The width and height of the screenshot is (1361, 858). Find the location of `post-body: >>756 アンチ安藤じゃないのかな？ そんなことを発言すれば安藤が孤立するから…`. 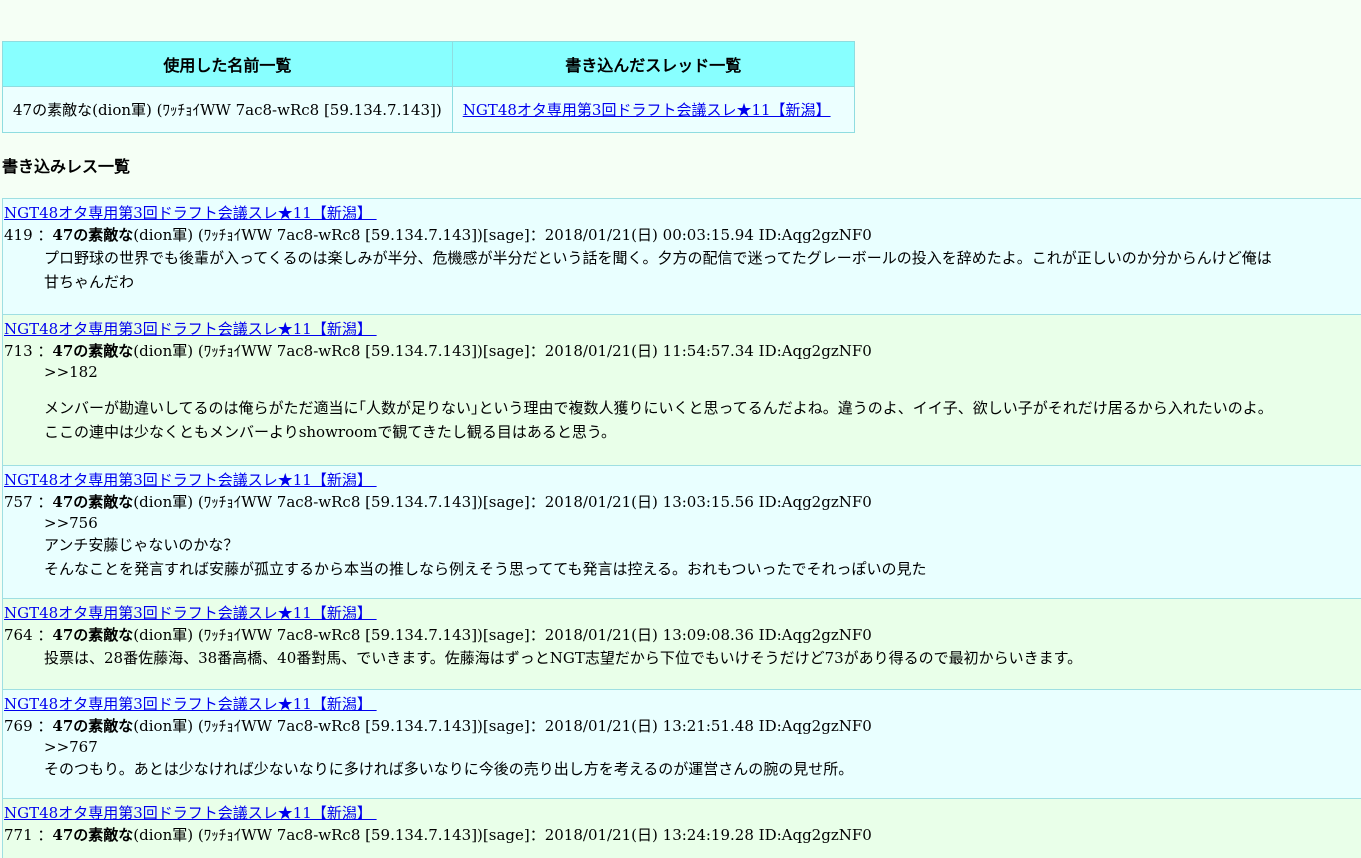

post-body: >>756 アンチ安藤じゃないのかな？ そんなことを発言すれば安藤が孤立するから… is located at coordinates (702, 547).